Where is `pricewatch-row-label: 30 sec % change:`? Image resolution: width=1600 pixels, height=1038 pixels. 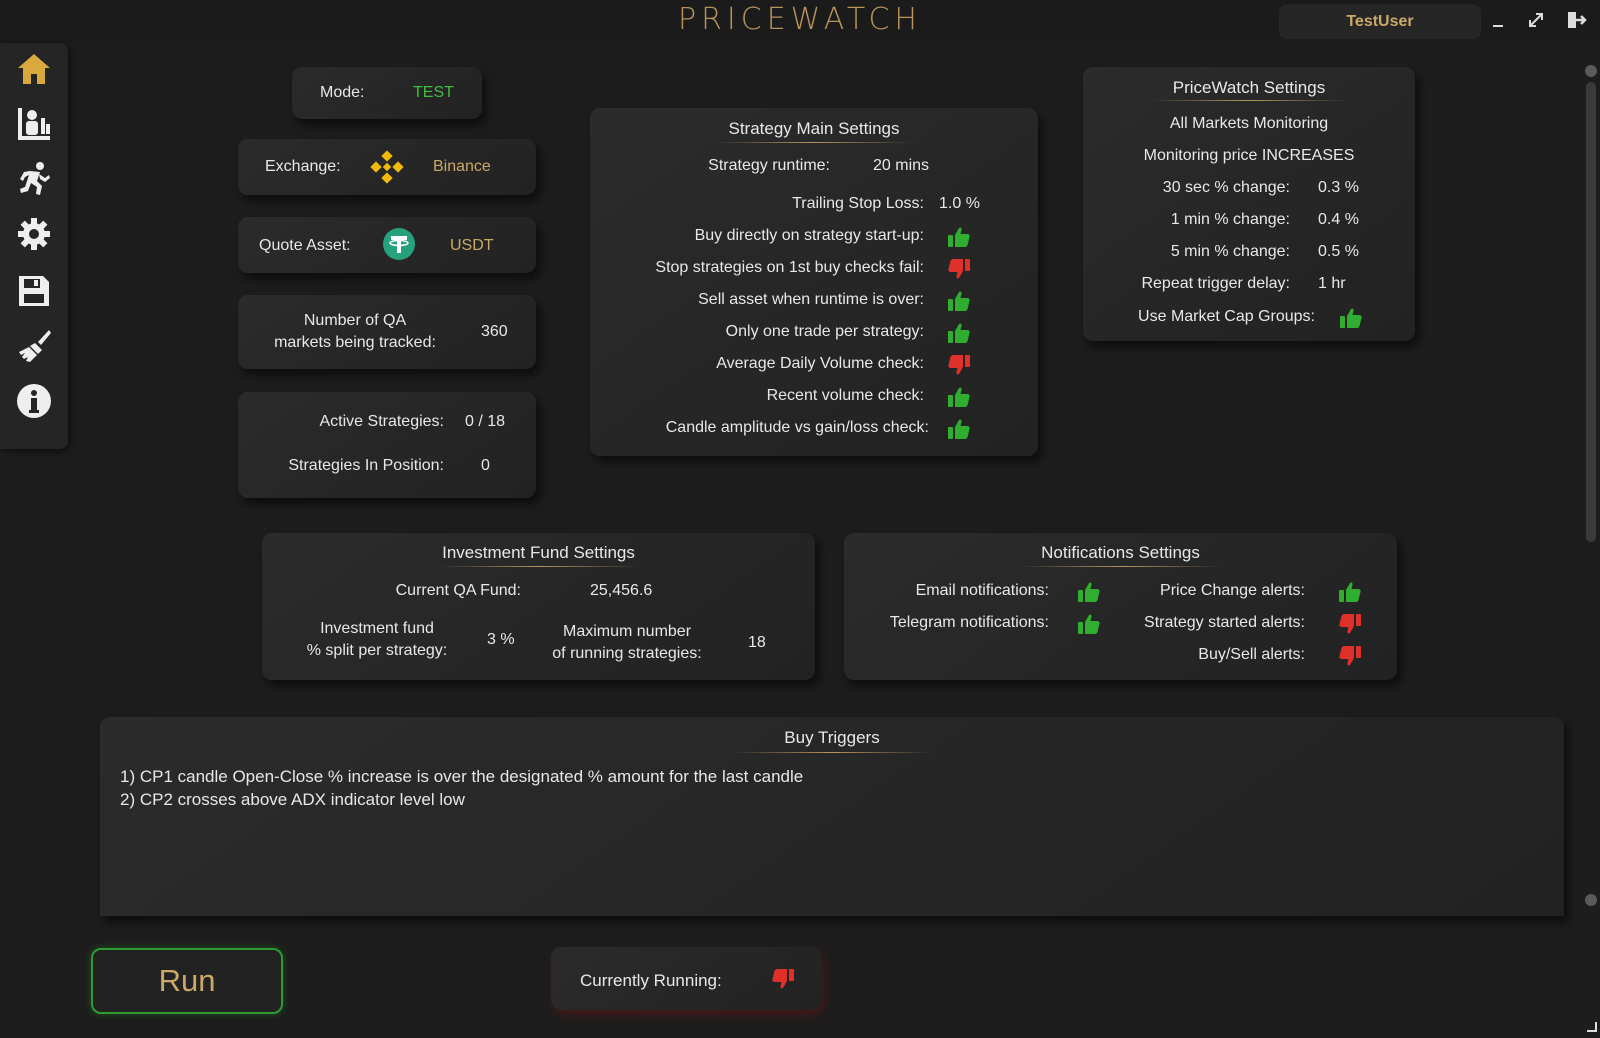 pricewatch-row-label: 30 sec % change: is located at coordinates (1226, 187).